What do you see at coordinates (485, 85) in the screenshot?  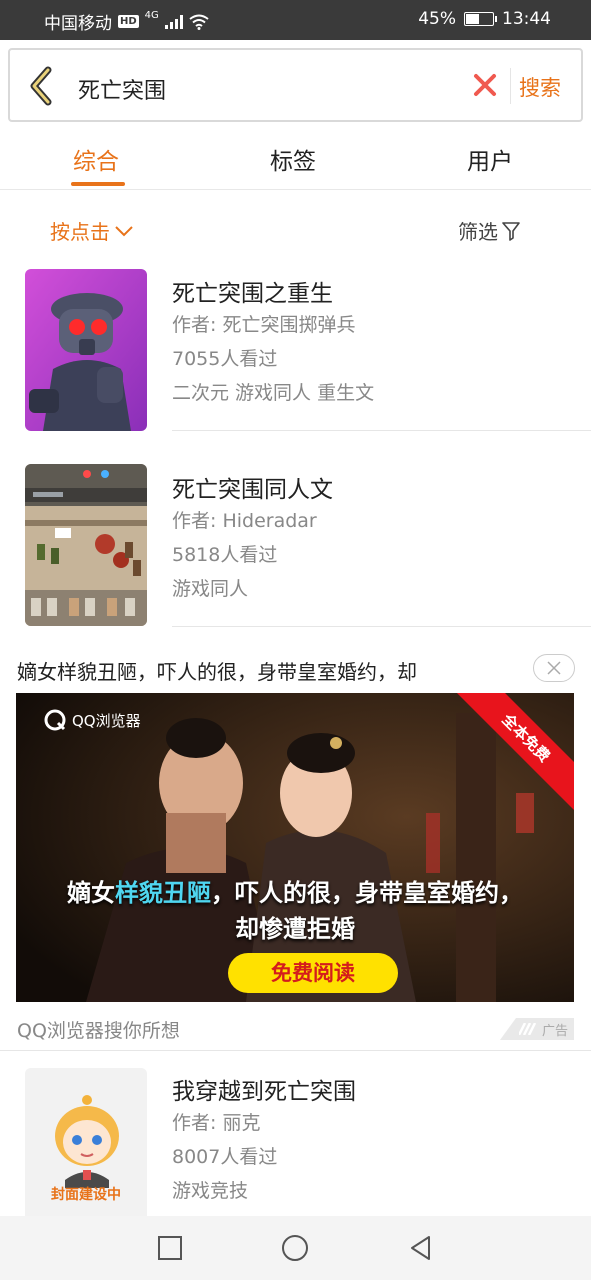 I see `clear-icon` at bounding box center [485, 85].